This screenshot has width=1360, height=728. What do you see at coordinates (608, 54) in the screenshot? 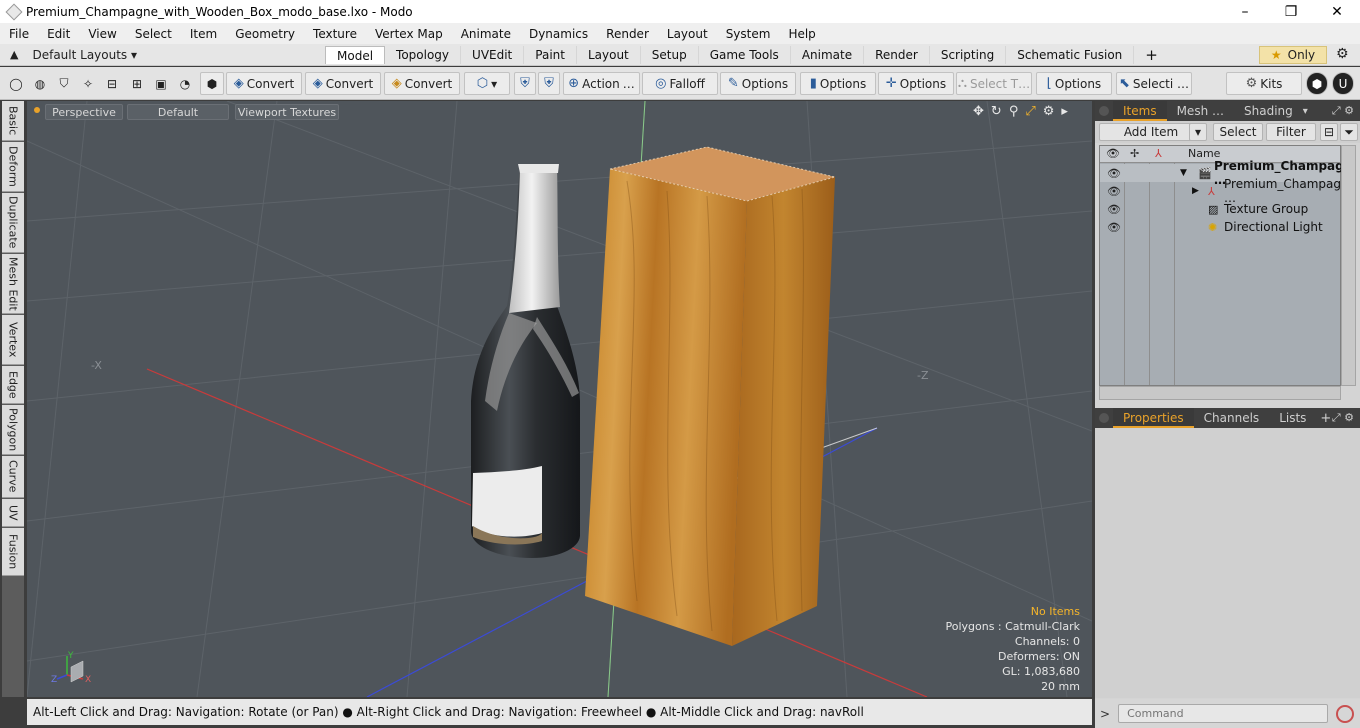
I see `tab-layout: Layout` at bounding box center [608, 54].